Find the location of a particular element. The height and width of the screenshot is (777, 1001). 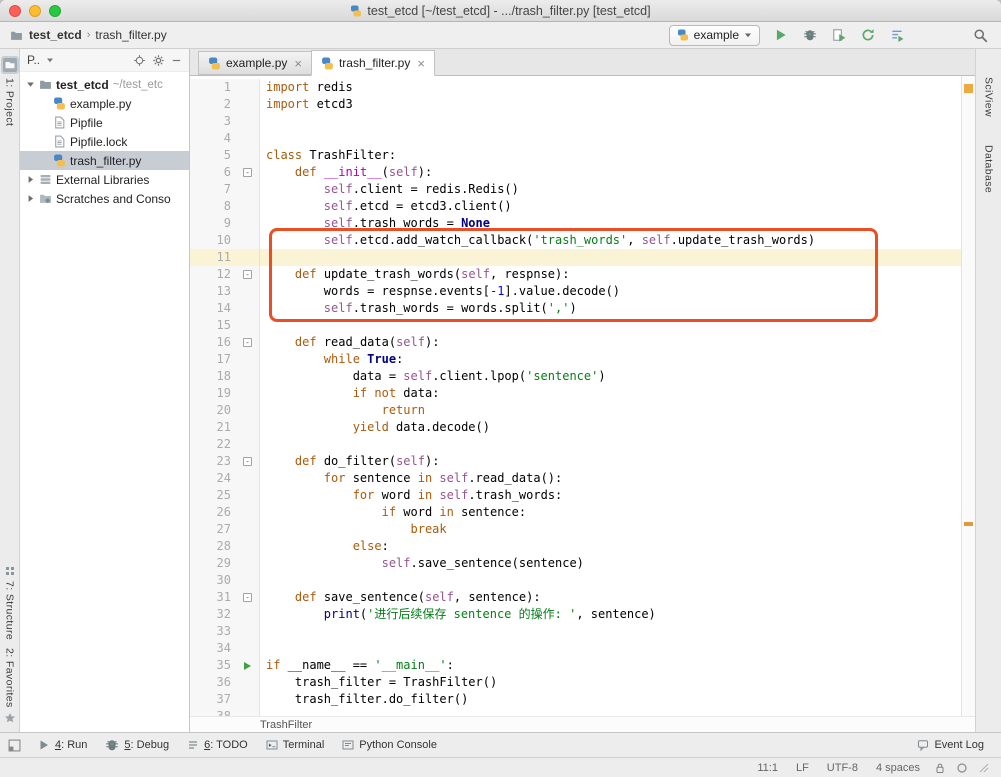

editor-gutter: 12 - is located at coordinates (225, 274).